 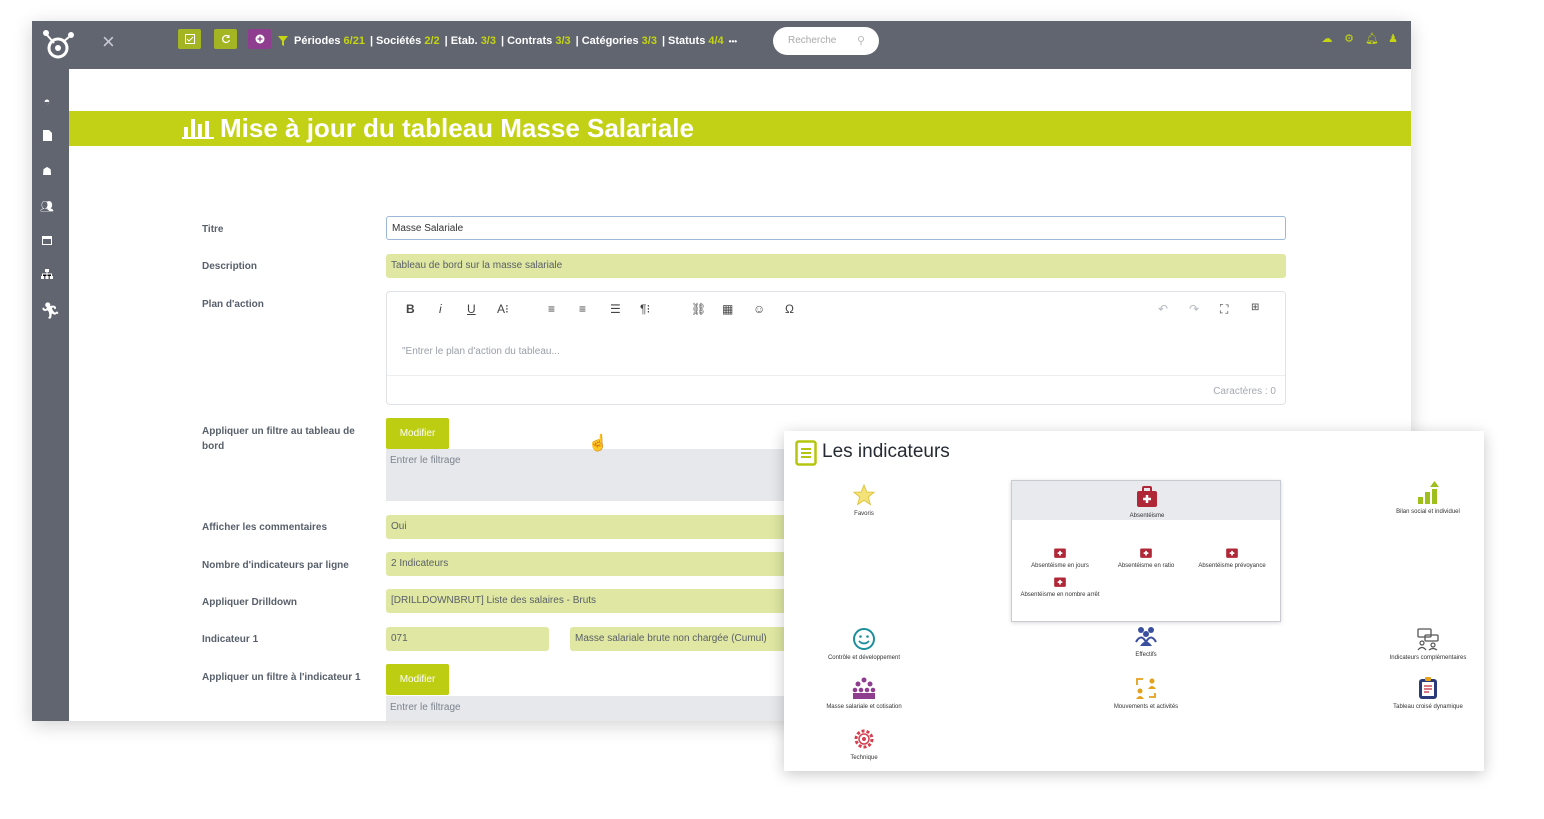 I want to click on team-icon, so click(x=1146, y=636).